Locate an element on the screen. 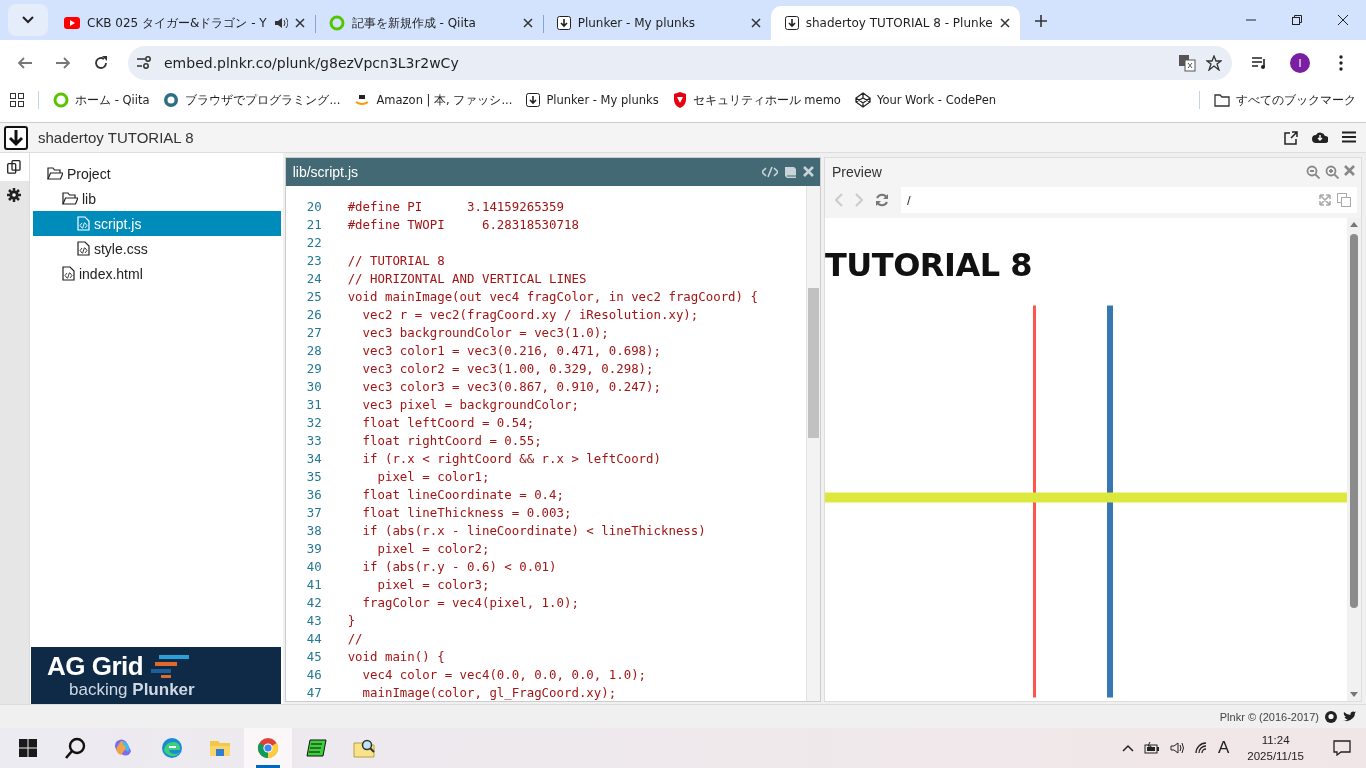 Image resolution: width=1366 pixels, height=768 pixels. all-bookmarks-button: すべてのブックマーク is located at coordinates (1285, 100).